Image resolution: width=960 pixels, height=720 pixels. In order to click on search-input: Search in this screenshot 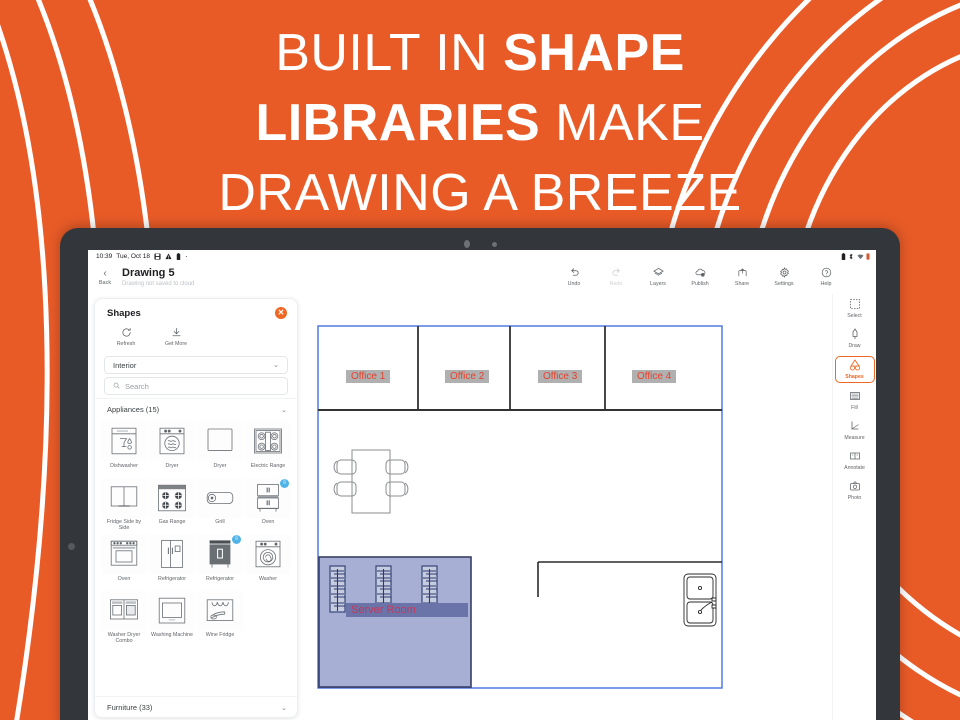, I will do `click(196, 386)`.